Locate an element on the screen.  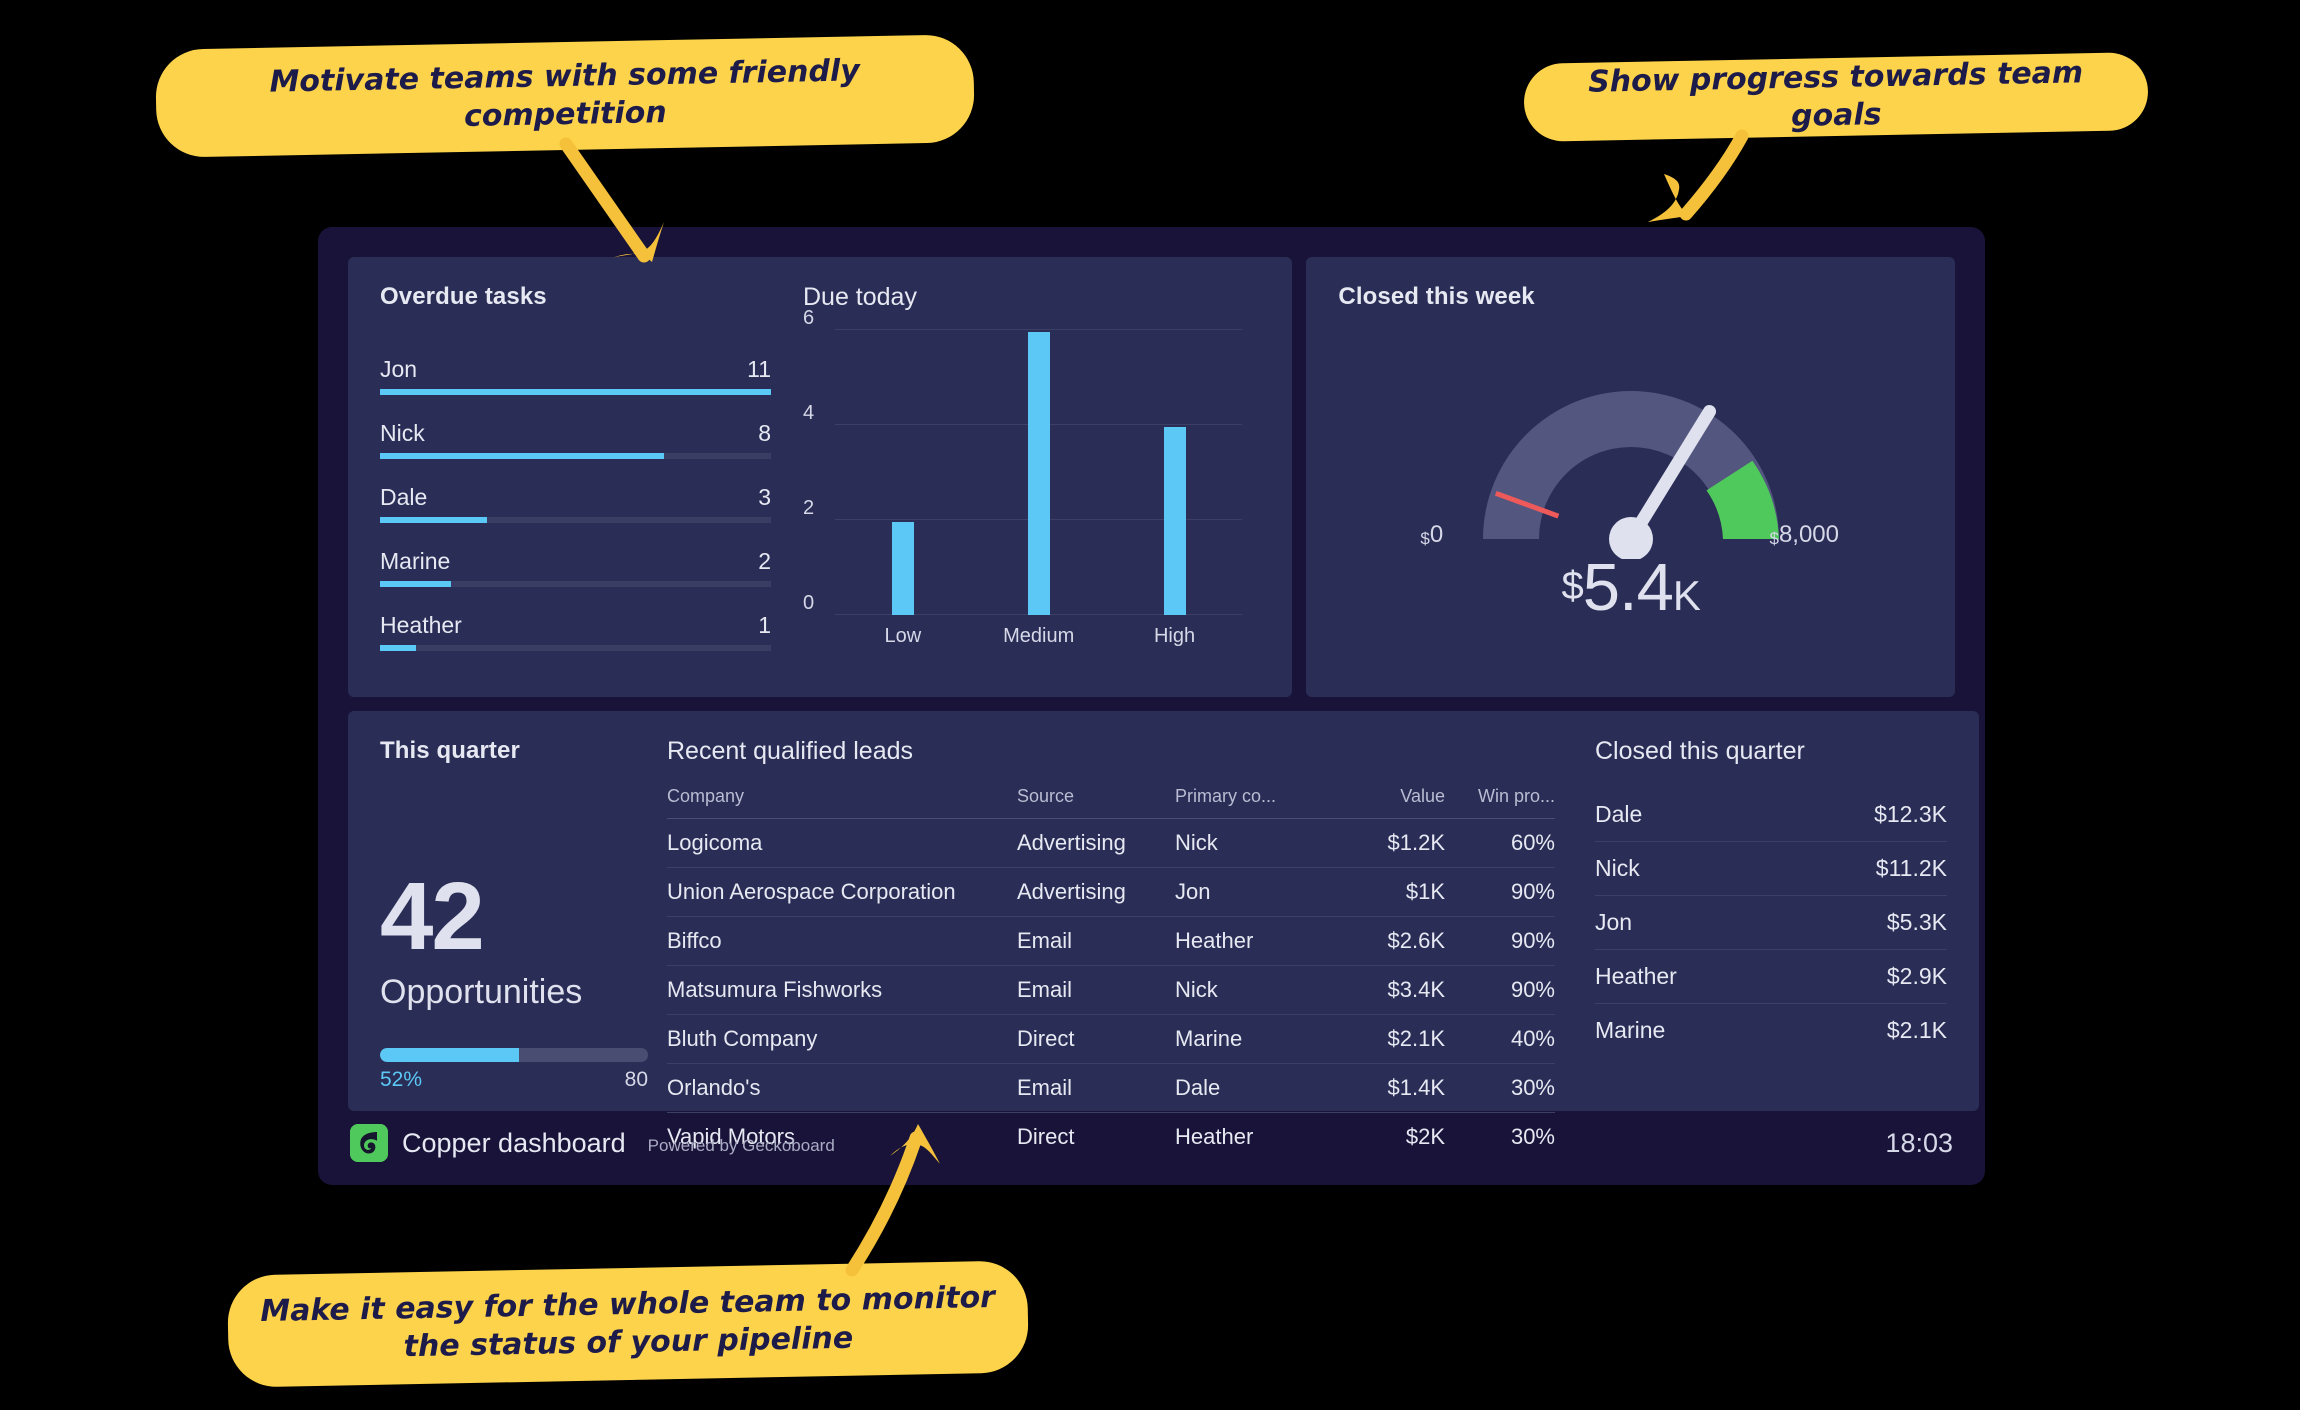
bar-column-medium is located at coordinates (1039, 472).